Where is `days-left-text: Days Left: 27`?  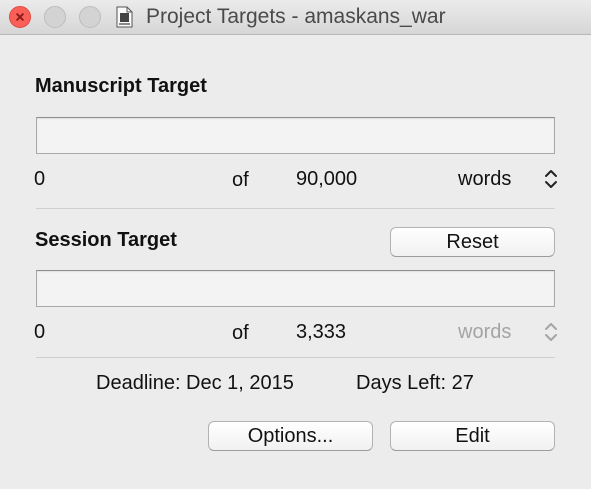
days-left-text: Days Left: 27 is located at coordinates (415, 383).